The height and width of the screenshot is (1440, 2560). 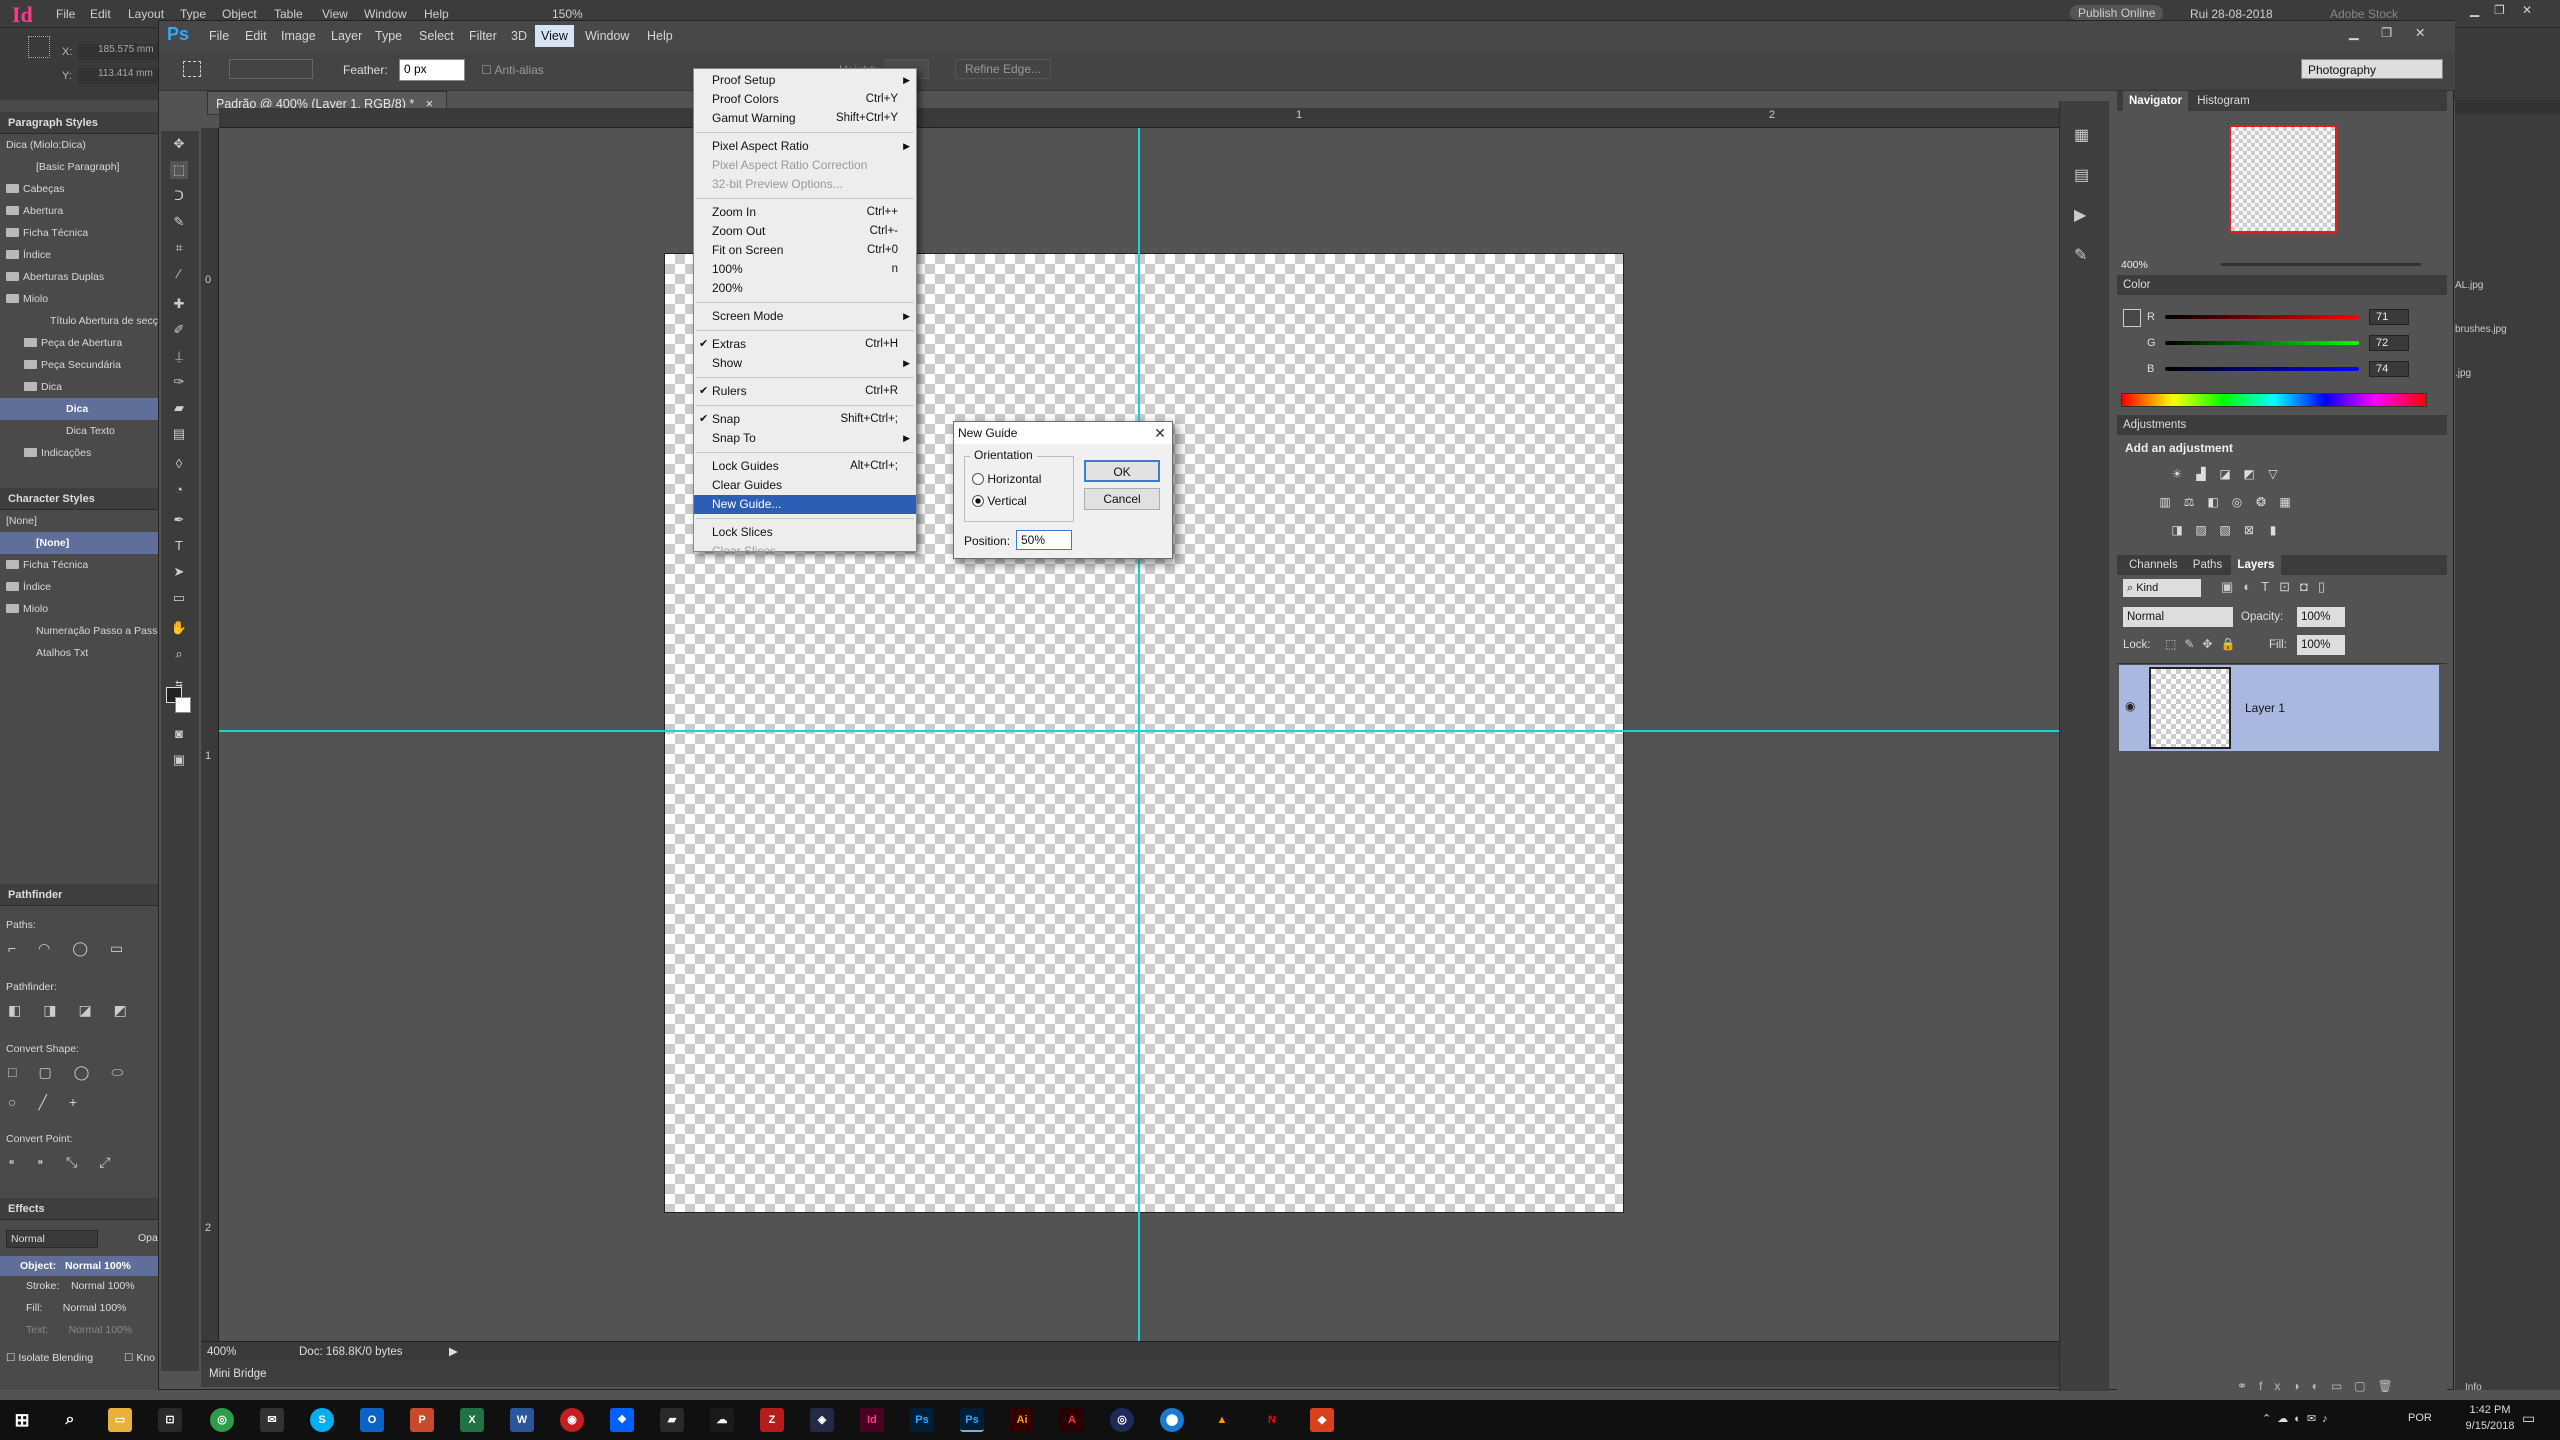 I want to click on file-explorer-icon: ▭, so click(x=120, y=1420).